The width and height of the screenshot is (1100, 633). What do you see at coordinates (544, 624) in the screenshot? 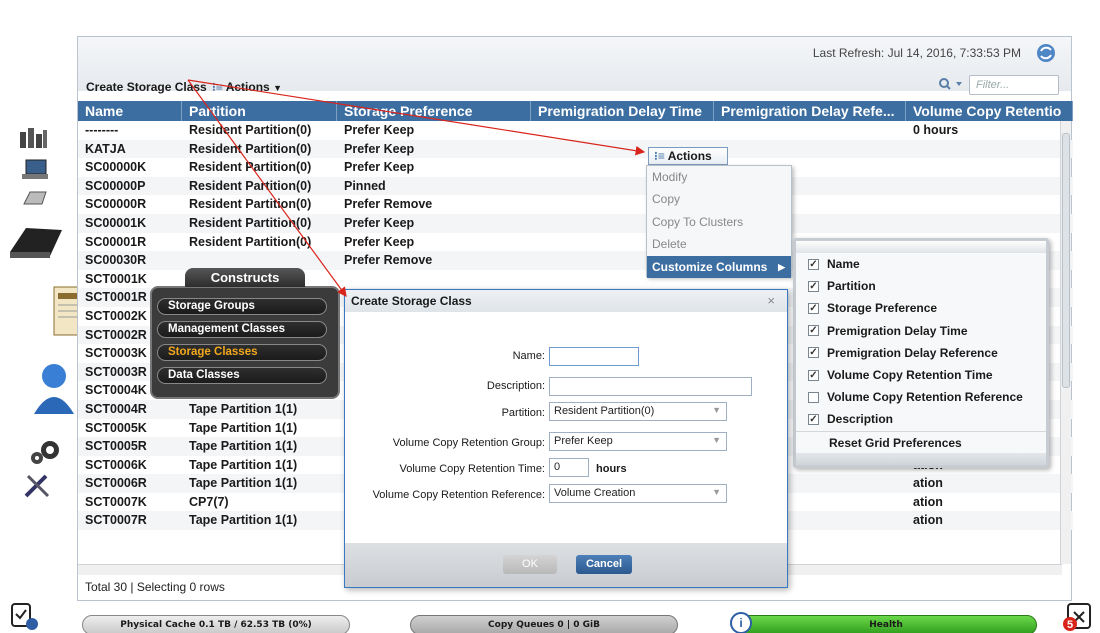
I see `copy-queues-status: Copy Queues 0 | 0 GiB` at bounding box center [544, 624].